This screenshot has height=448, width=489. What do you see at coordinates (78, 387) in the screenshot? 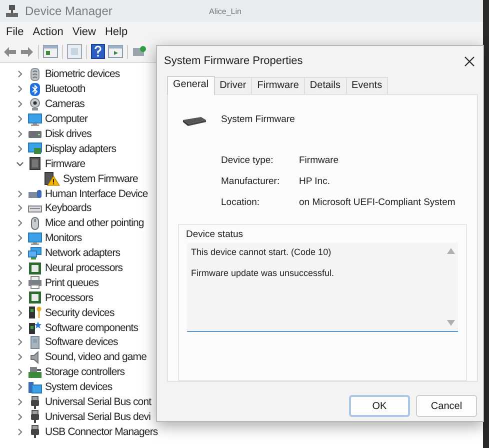
I see `tree-item: System devices` at bounding box center [78, 387].